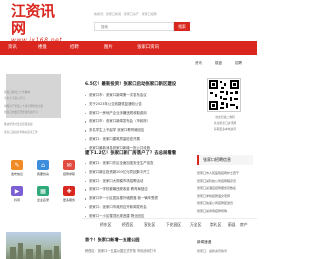  Describe the element at coordinates (127, 225) in the screenshot. I see `district-item: 桥西区` at that location.